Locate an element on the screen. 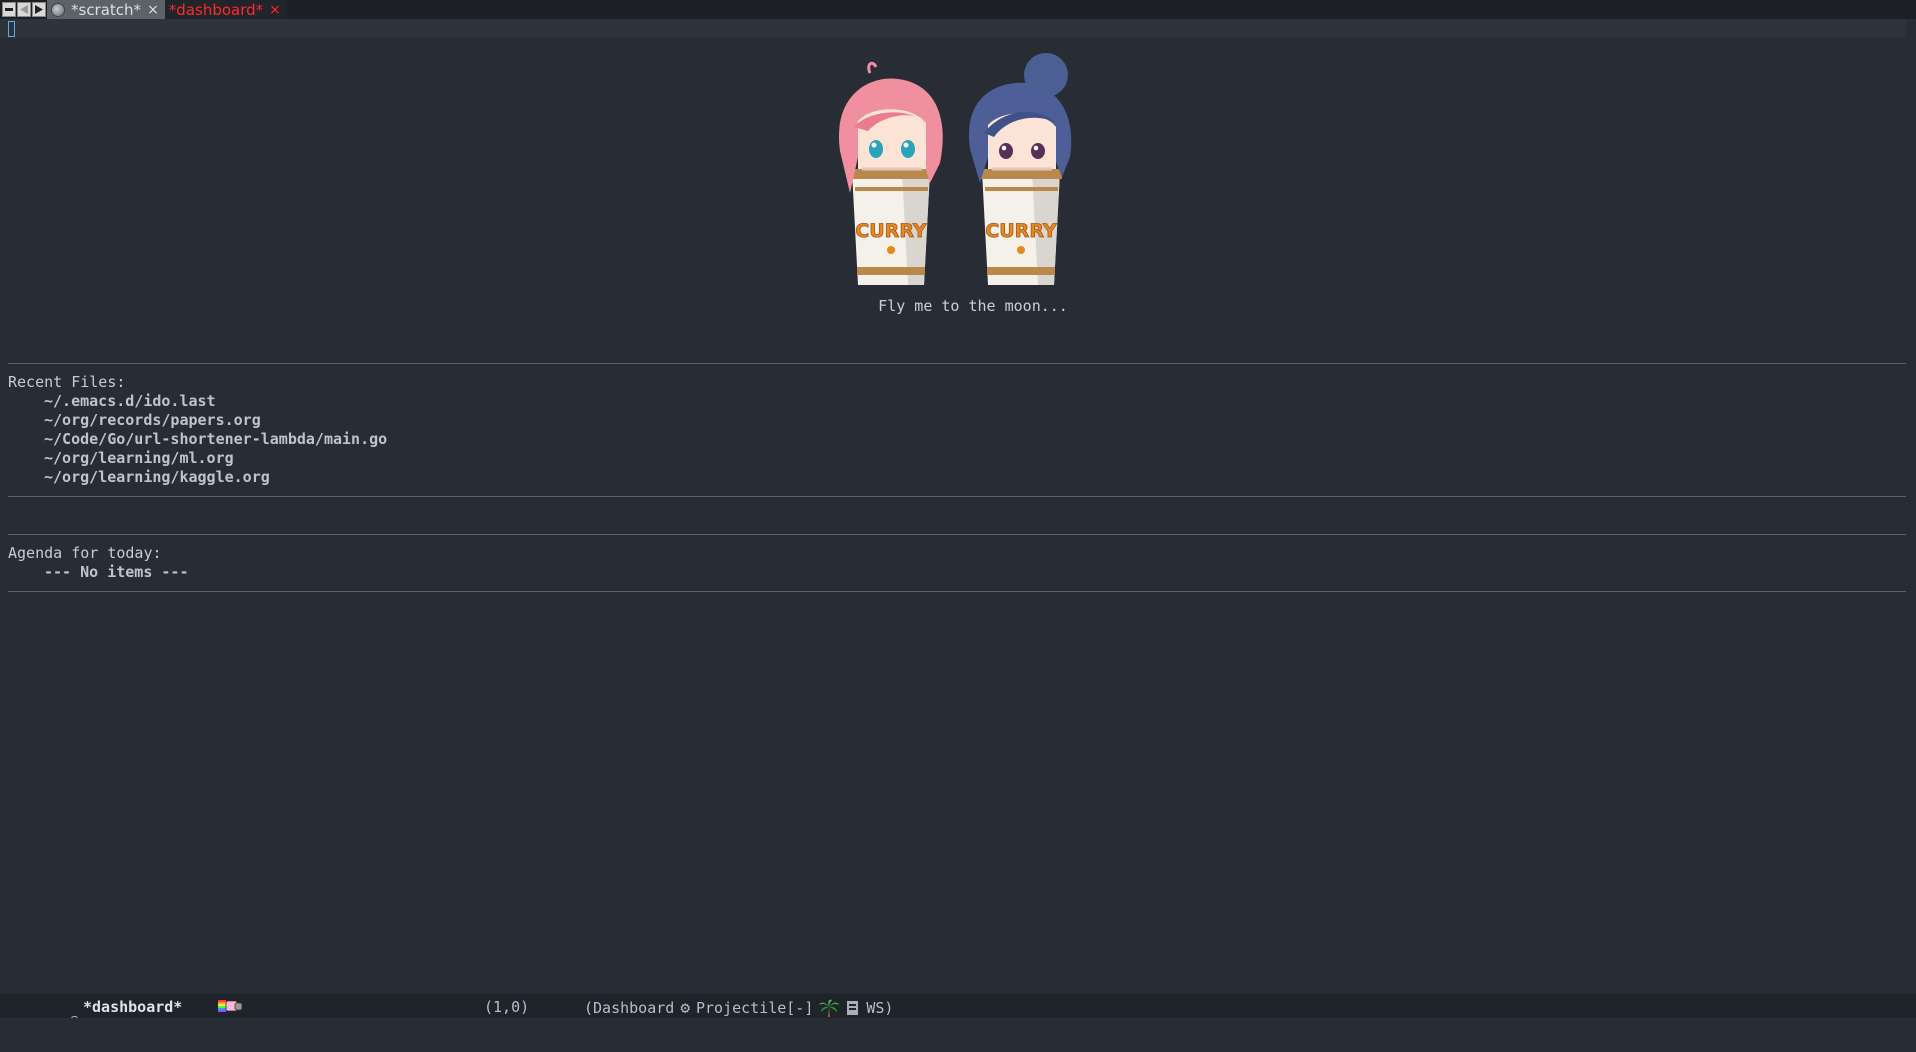 Image resolution: width=1916 pixels, height=1052 pixels. agenda-heading: Agenda for today: is located at coordinates (85, 553).